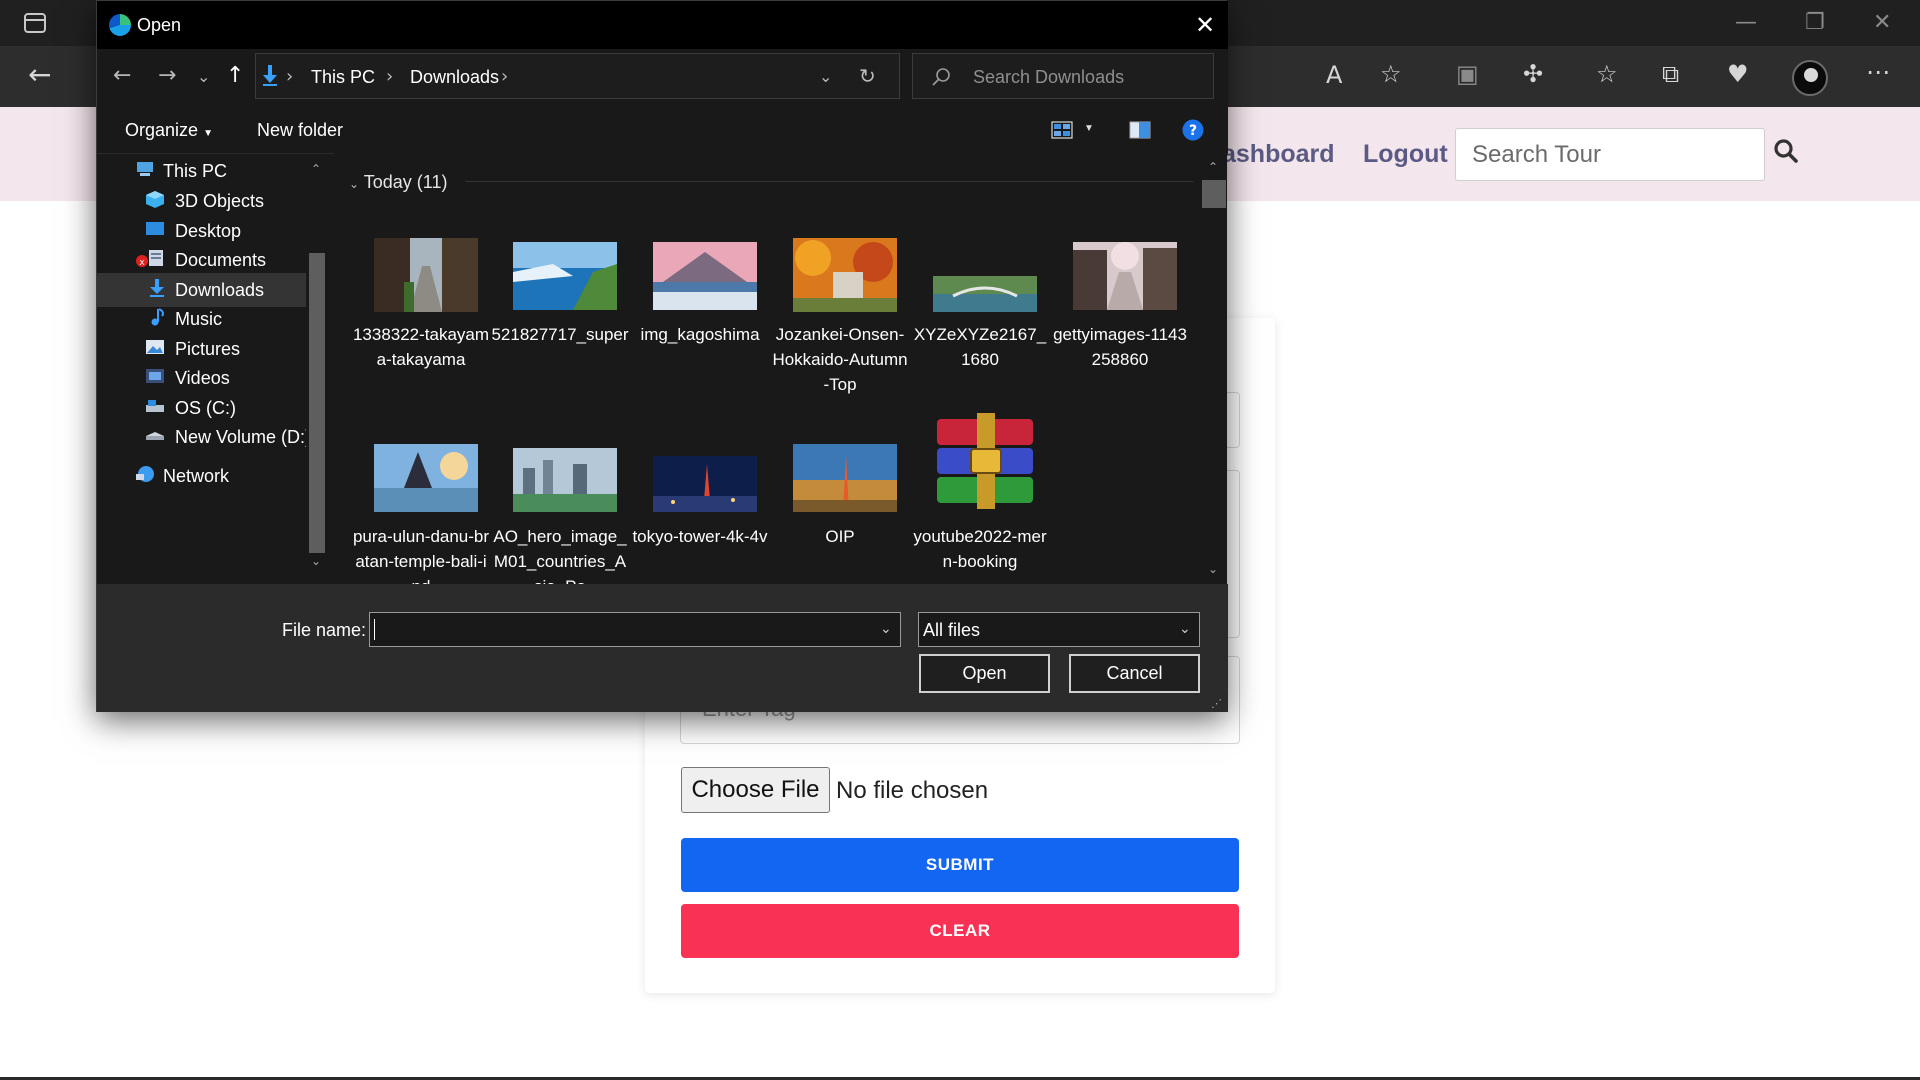  Describe the element at coordinates (1205, 25) in the screenshot. I see `dialog-close-icon: ✕` at that location.